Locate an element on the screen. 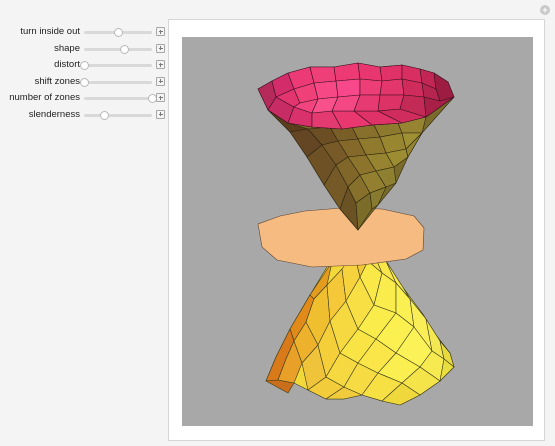 The width and height of the screenshot is (555, 446). control-shift-zones: shift zones is located at coordinates (85, 82).